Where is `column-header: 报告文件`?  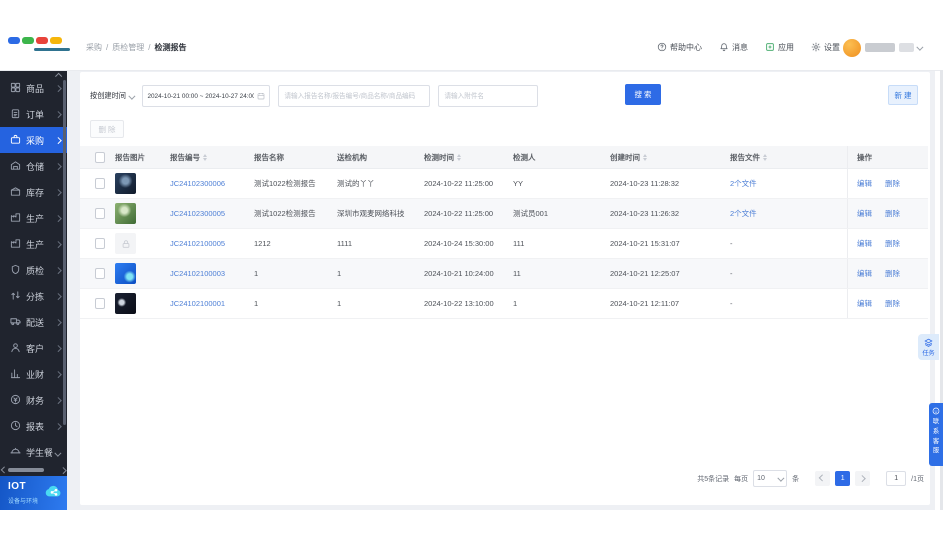
column-header: 报告文件 is located at coordinates (788, 157).